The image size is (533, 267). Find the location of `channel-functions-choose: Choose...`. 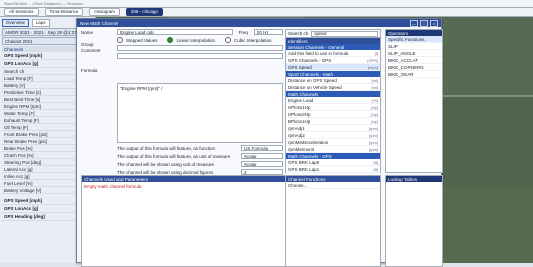

channel-functions-choose: Choose... is located at coordinates (333, 185).